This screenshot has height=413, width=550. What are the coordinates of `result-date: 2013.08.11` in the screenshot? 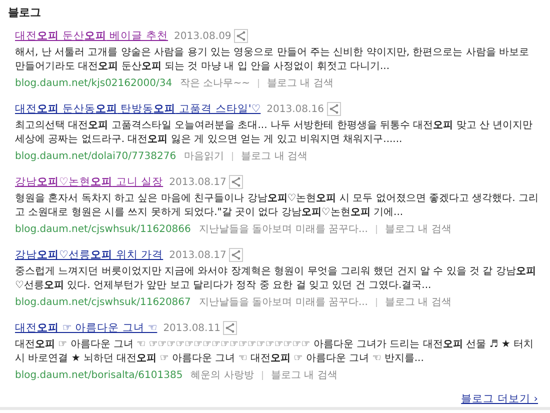 It's located at (191, 328).